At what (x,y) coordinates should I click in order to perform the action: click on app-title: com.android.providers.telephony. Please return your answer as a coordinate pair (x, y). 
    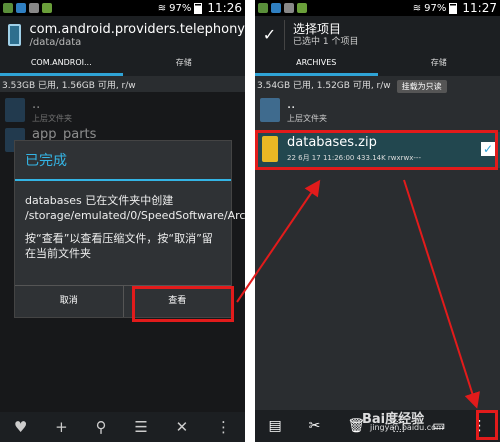
    Looking at the image, I should click on (137, 29).